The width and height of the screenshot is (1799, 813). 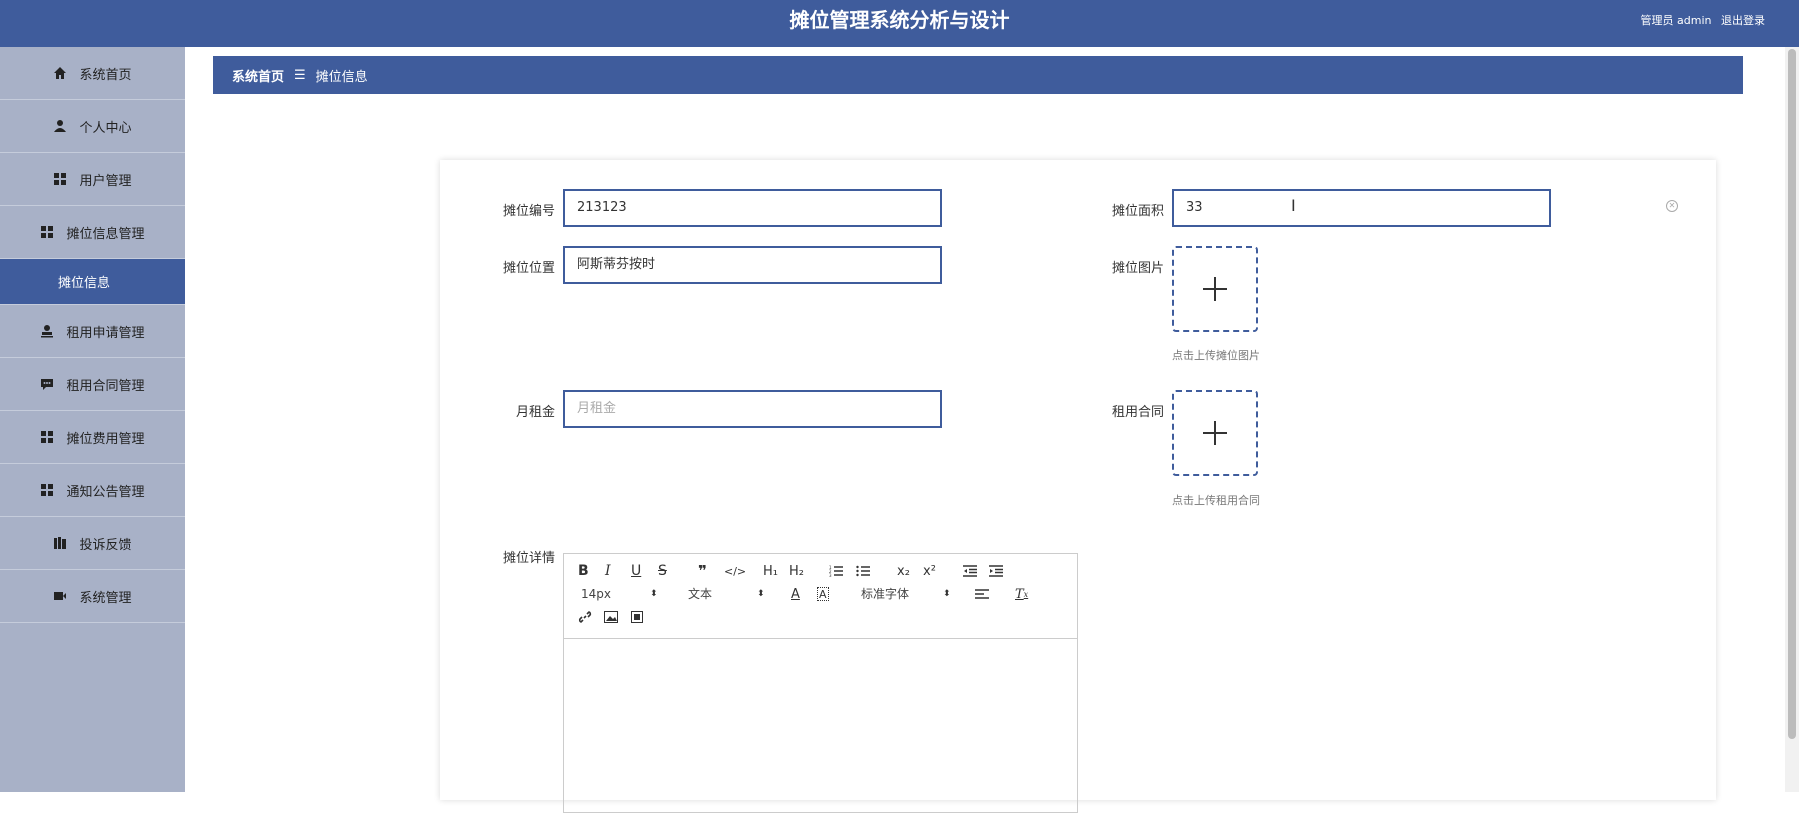 I want to click on sidebar-item-label: 系统管理, so click(x=105, y=598).